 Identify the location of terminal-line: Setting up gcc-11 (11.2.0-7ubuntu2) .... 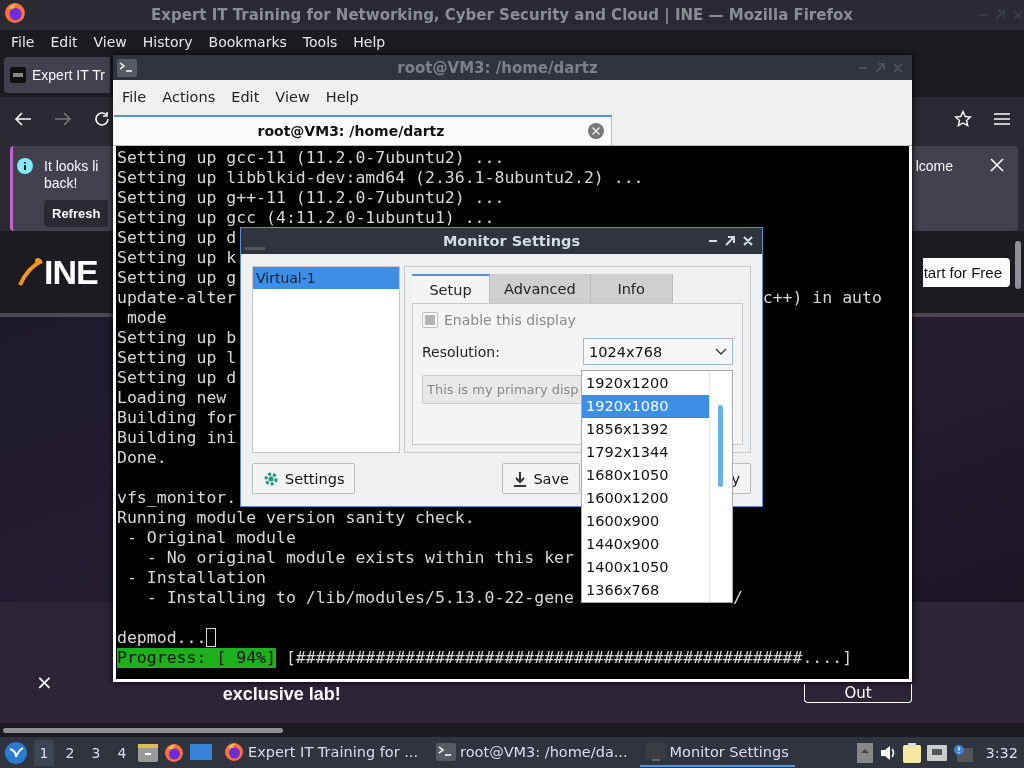
(311, 158).